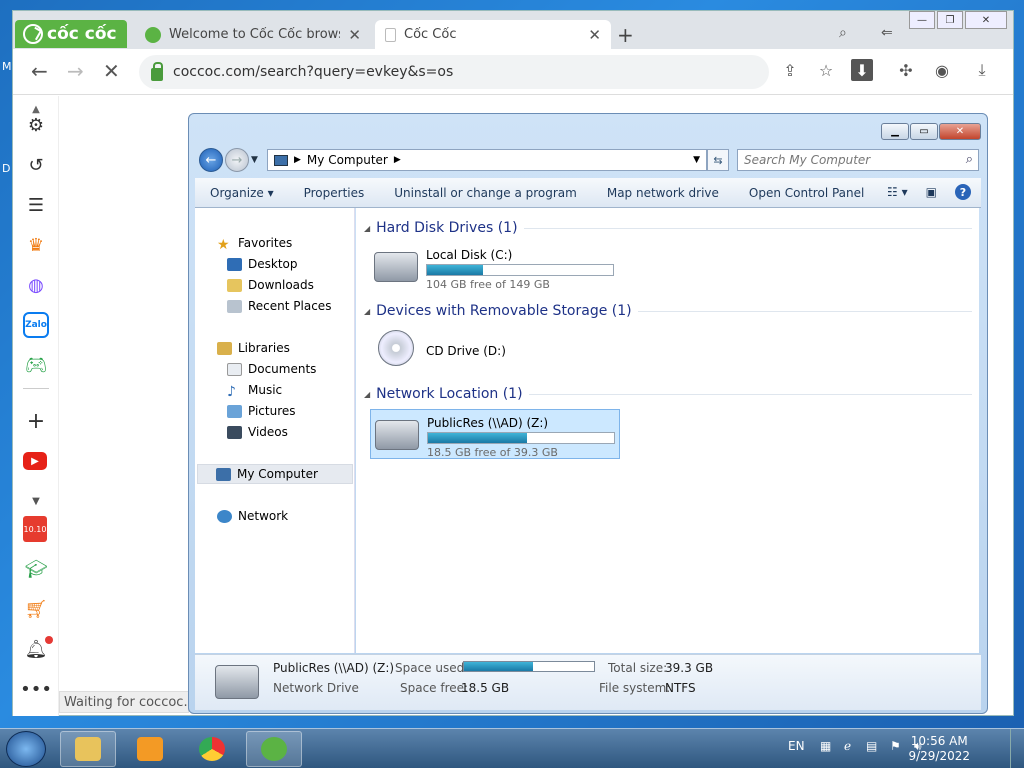 The height and width of the screenshot is (768, 1024). I want to click on stop-loading-icon: ✕, so click(111, 71).